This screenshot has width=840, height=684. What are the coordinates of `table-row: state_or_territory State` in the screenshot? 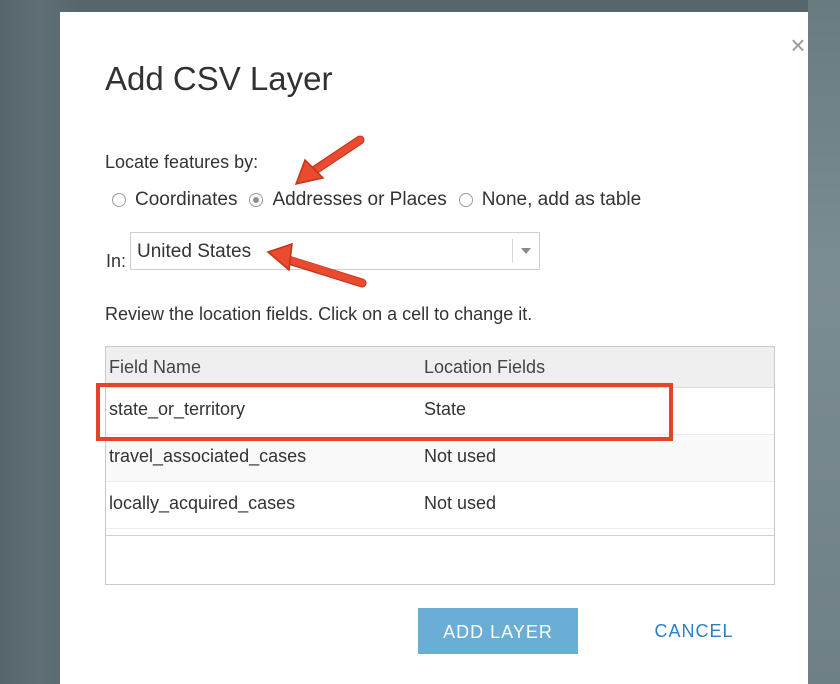 It's located at (440, 411).